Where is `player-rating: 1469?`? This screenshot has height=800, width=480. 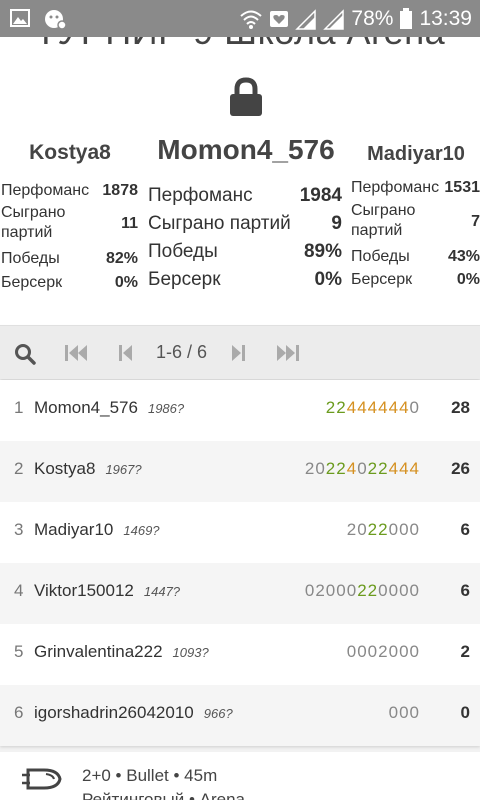
player-rating: 1469? is located at coordinates (141, 530).